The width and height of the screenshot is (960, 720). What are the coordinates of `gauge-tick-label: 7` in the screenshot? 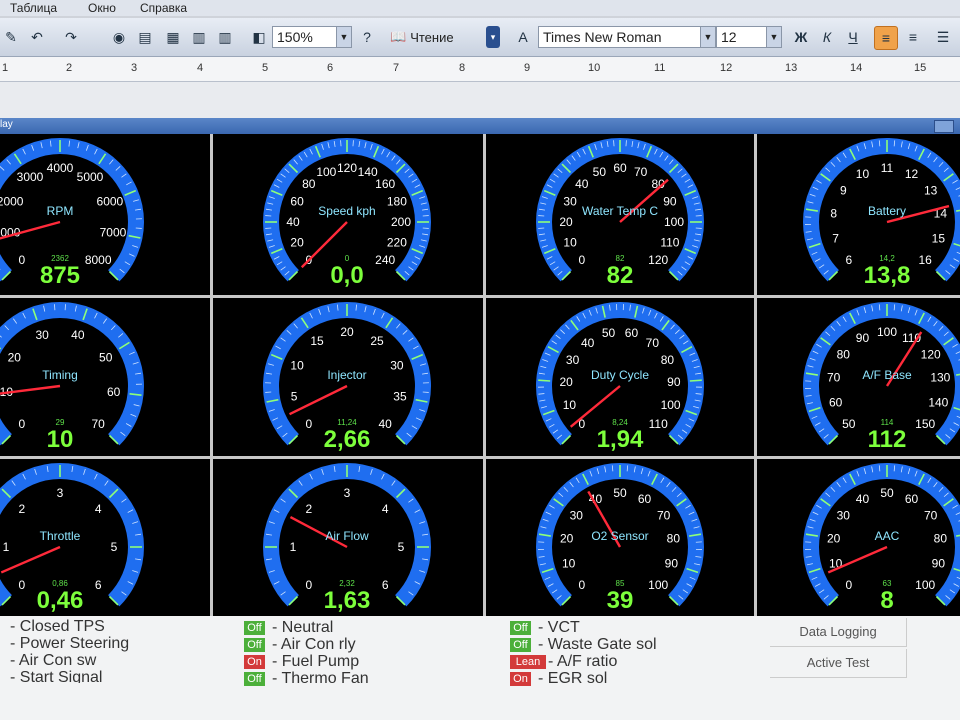 It's located at (835, 239).